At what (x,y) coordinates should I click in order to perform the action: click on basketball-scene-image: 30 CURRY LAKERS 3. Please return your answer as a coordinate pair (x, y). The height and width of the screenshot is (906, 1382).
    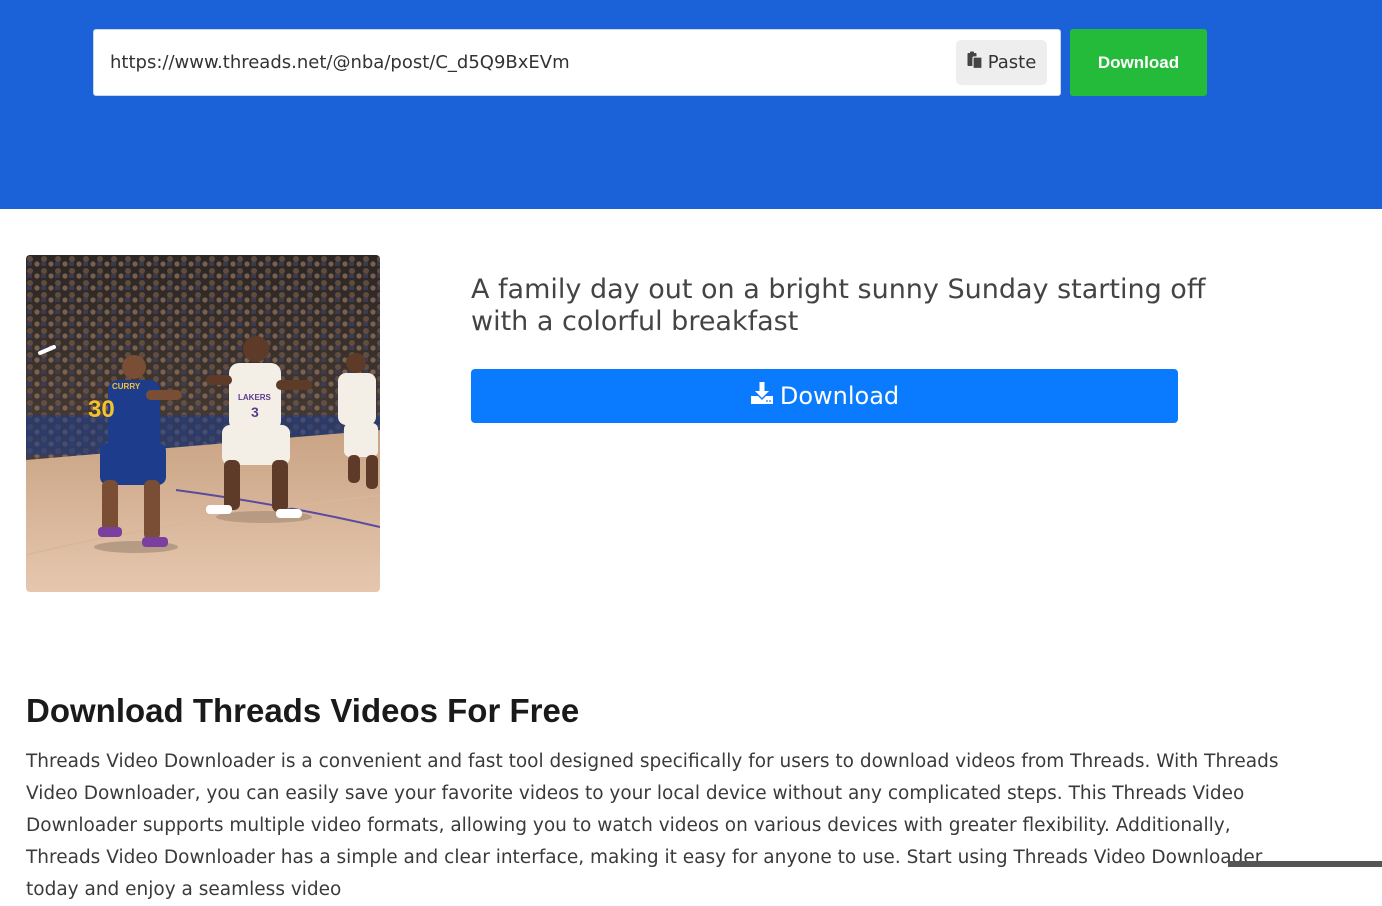
    Looking at the image, I should click on (203, 423).